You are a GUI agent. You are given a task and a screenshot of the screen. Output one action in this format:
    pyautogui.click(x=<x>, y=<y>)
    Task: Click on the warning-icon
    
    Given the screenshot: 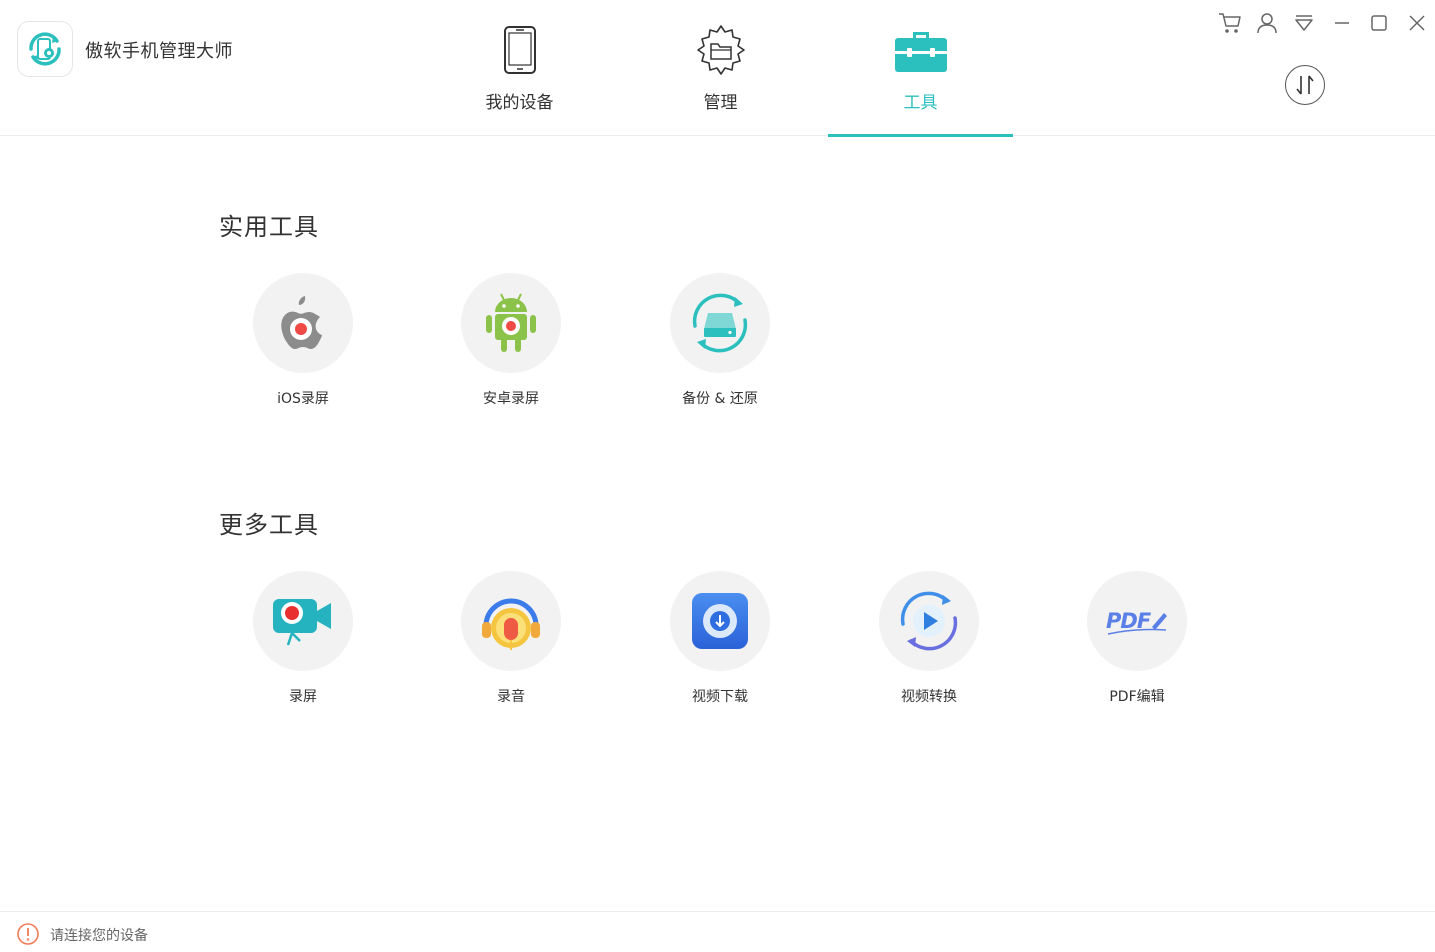 What is the action you would take?
    pyautogui.click(x=28, y=934)
    